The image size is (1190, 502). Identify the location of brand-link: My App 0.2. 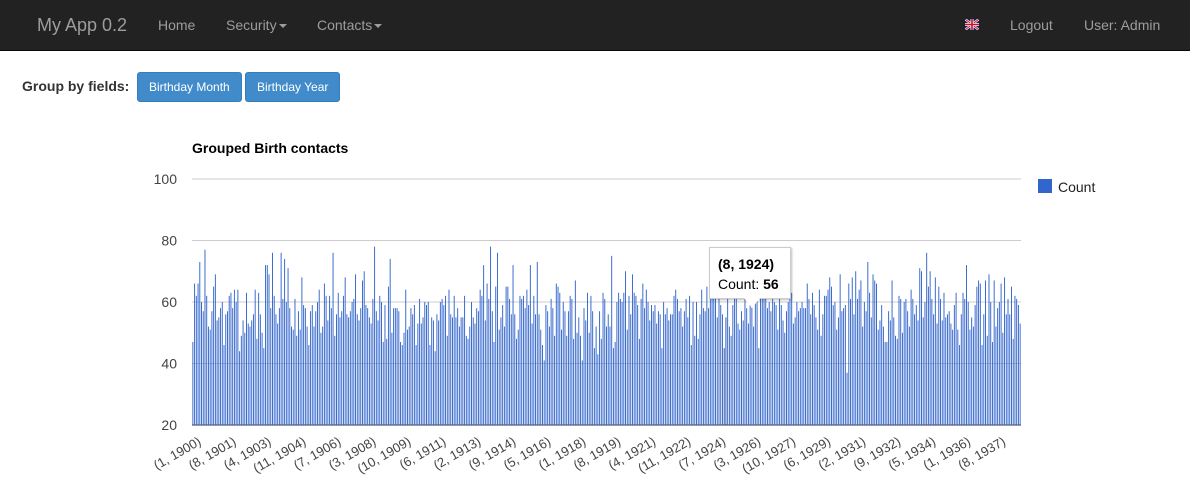
(82, 25).